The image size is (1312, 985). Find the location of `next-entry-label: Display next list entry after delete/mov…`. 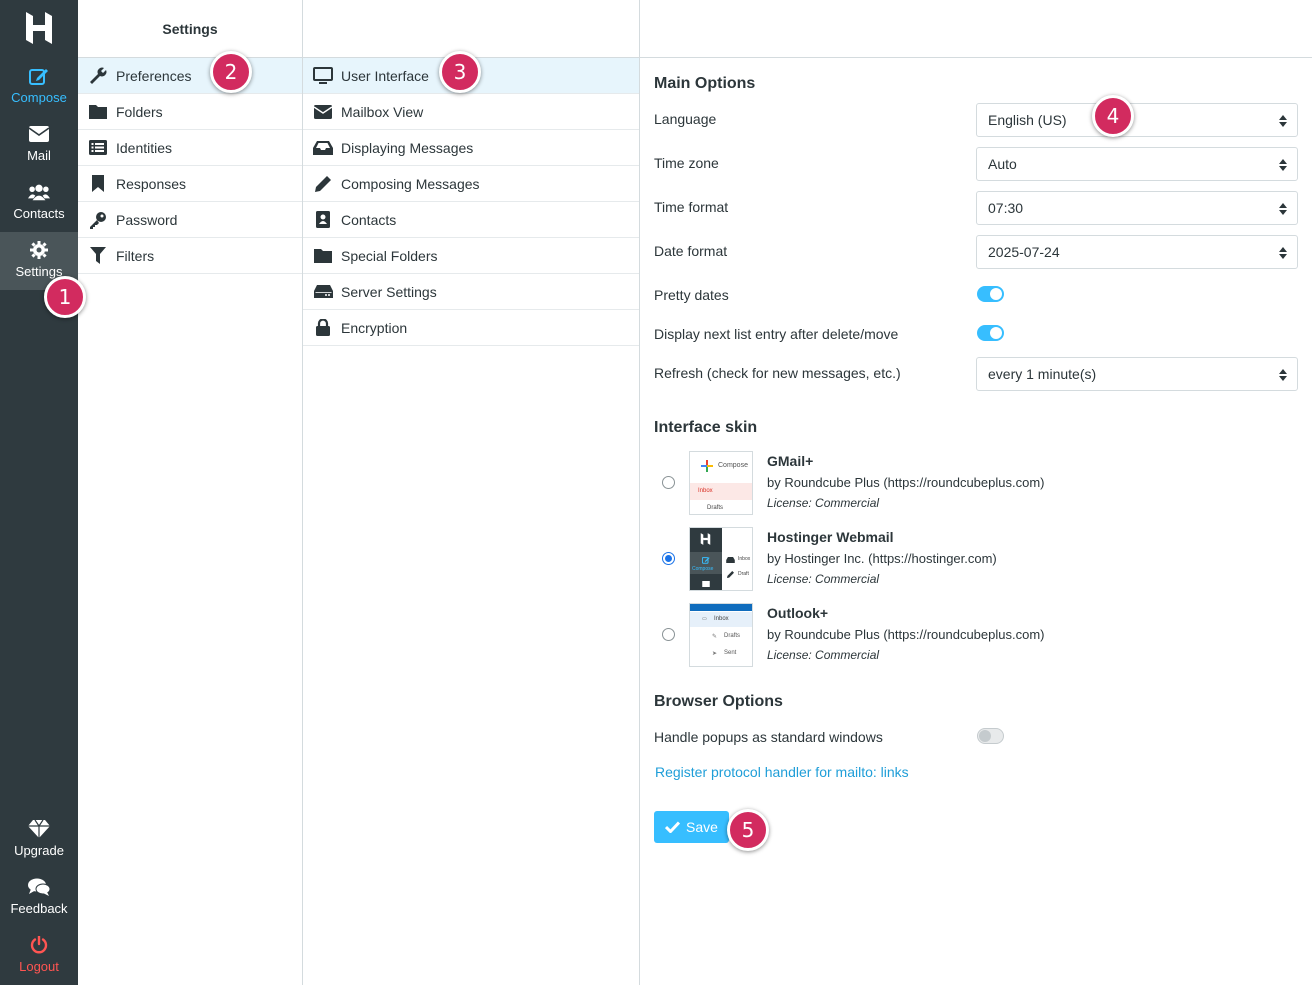

next-entry-label: Display next list entry after delete/mov… is located at coordinates (776, 334).